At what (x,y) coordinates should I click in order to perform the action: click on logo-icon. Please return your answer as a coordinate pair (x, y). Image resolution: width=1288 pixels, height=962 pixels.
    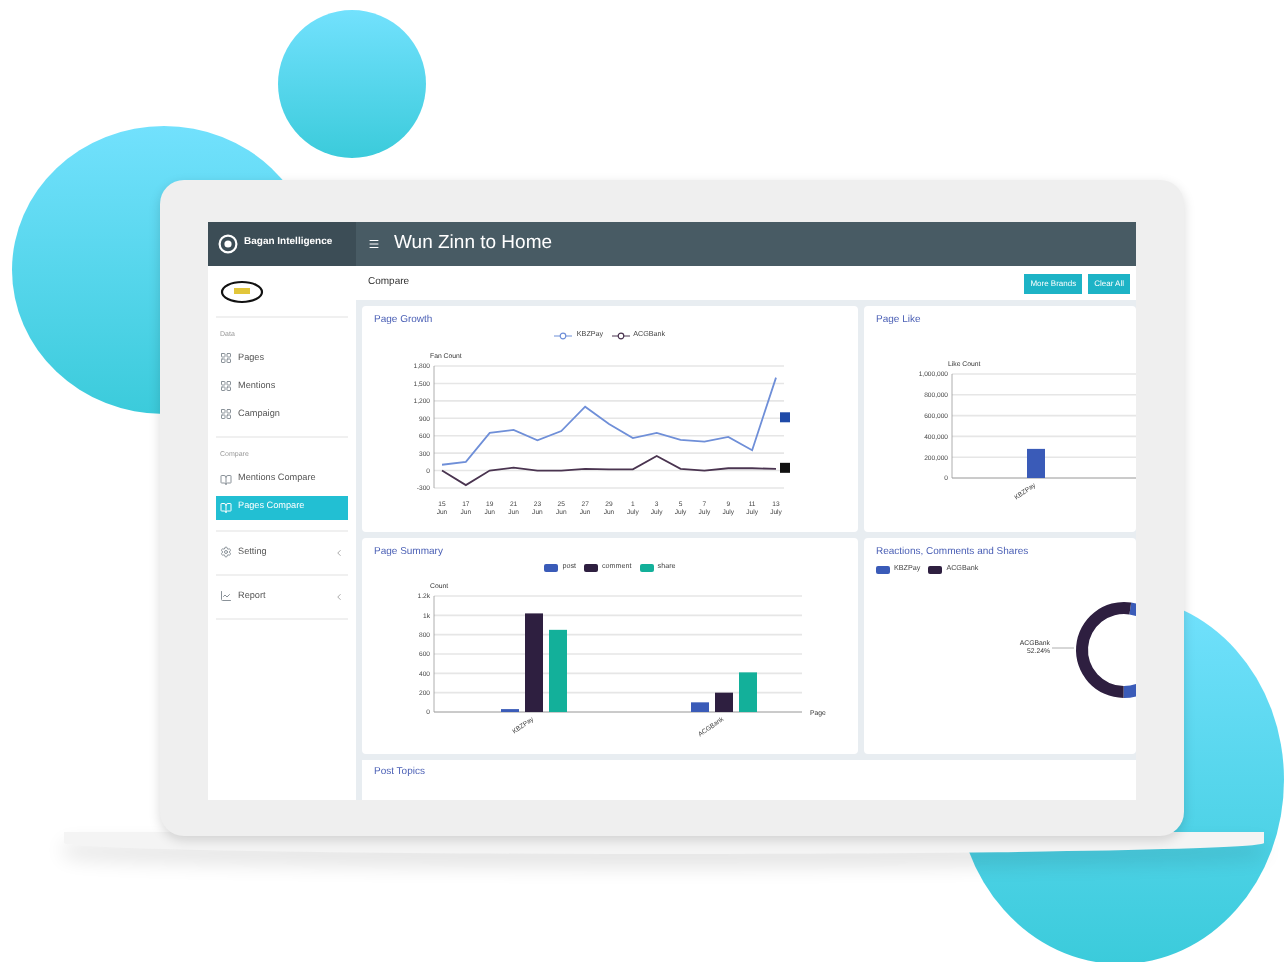
    Looking at the image, I should click on (228, 244).